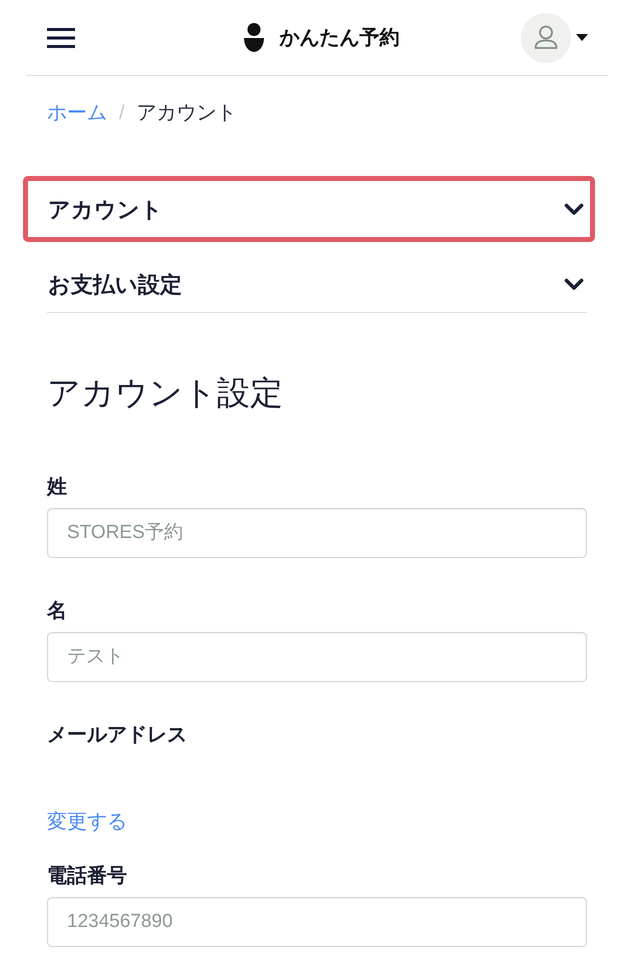 The height and width of the screenshot is (968, 634). What do you see at coordinates (317, 210) in the screenshot?
I see `accordion-header: アカウント` at bounding box center [317, 210].